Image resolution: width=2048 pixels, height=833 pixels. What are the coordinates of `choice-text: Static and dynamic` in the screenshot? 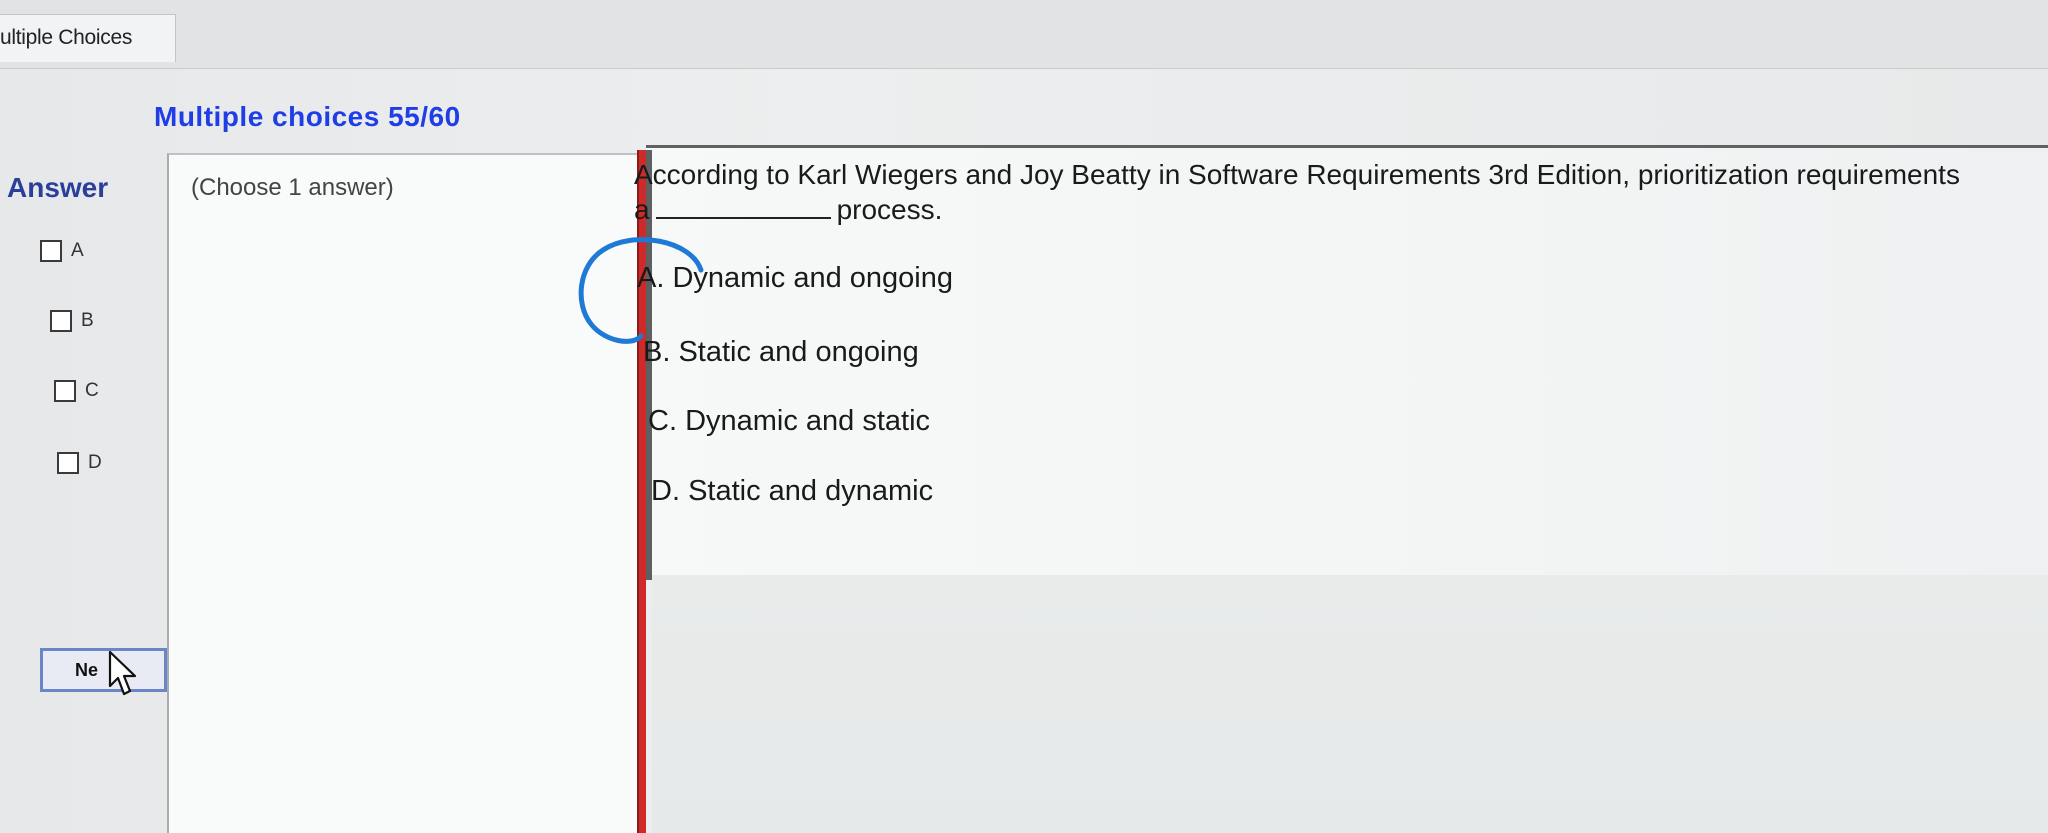 It's located at (811, 491).